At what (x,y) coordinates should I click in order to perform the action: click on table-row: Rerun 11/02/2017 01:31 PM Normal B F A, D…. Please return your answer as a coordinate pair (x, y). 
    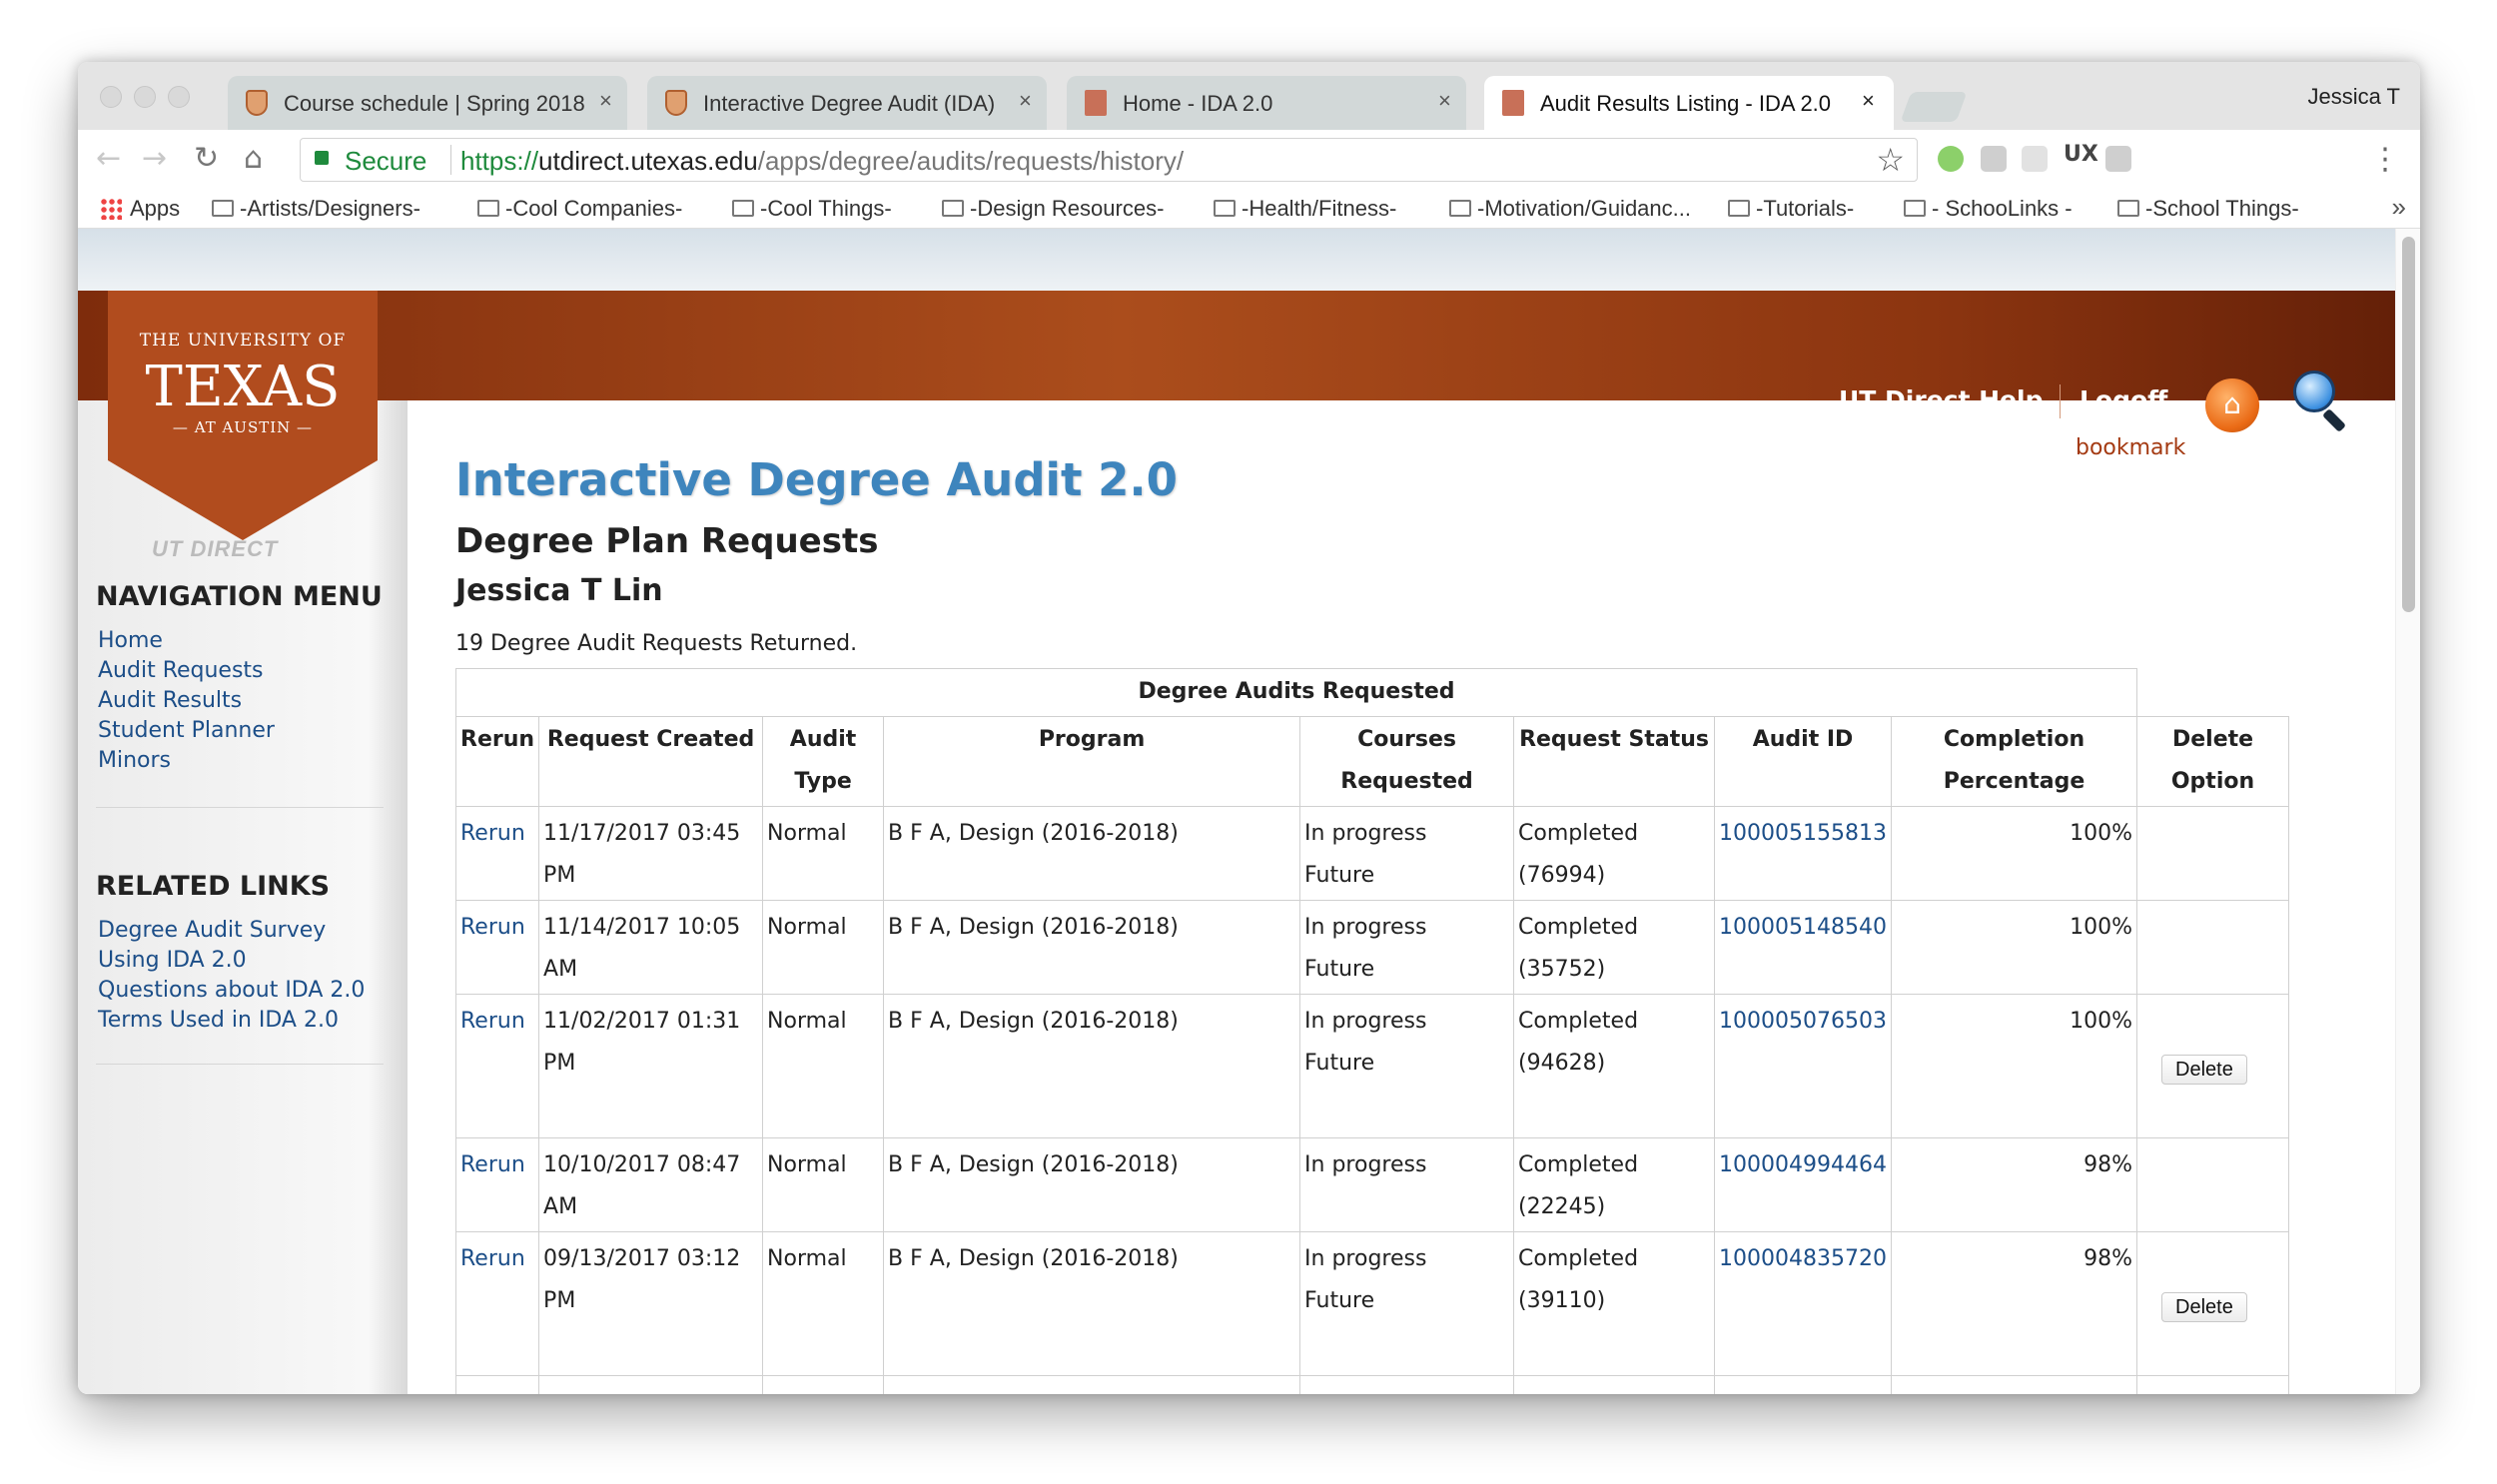
    Looking at the image, I should click on (1372, 1066).